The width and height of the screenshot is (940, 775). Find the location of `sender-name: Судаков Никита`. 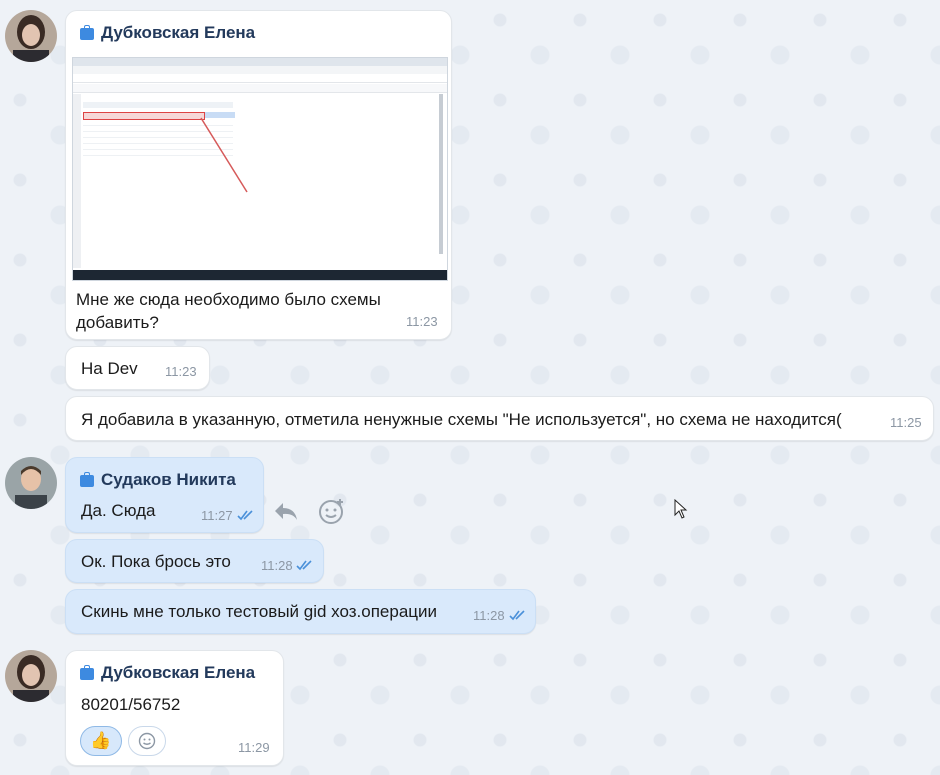

sender-name: Судаков Никита is located at coordinates (158, 480).